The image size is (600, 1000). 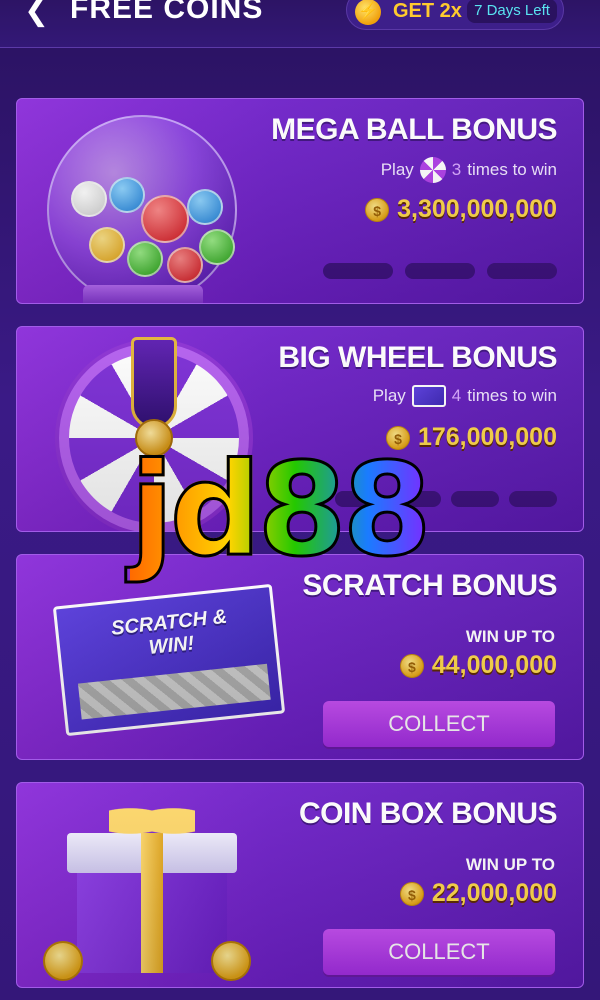 I want to click on get-2x-boost-button: ⚡ GET 2x 7 Days Left, so click(x=455, y=15).